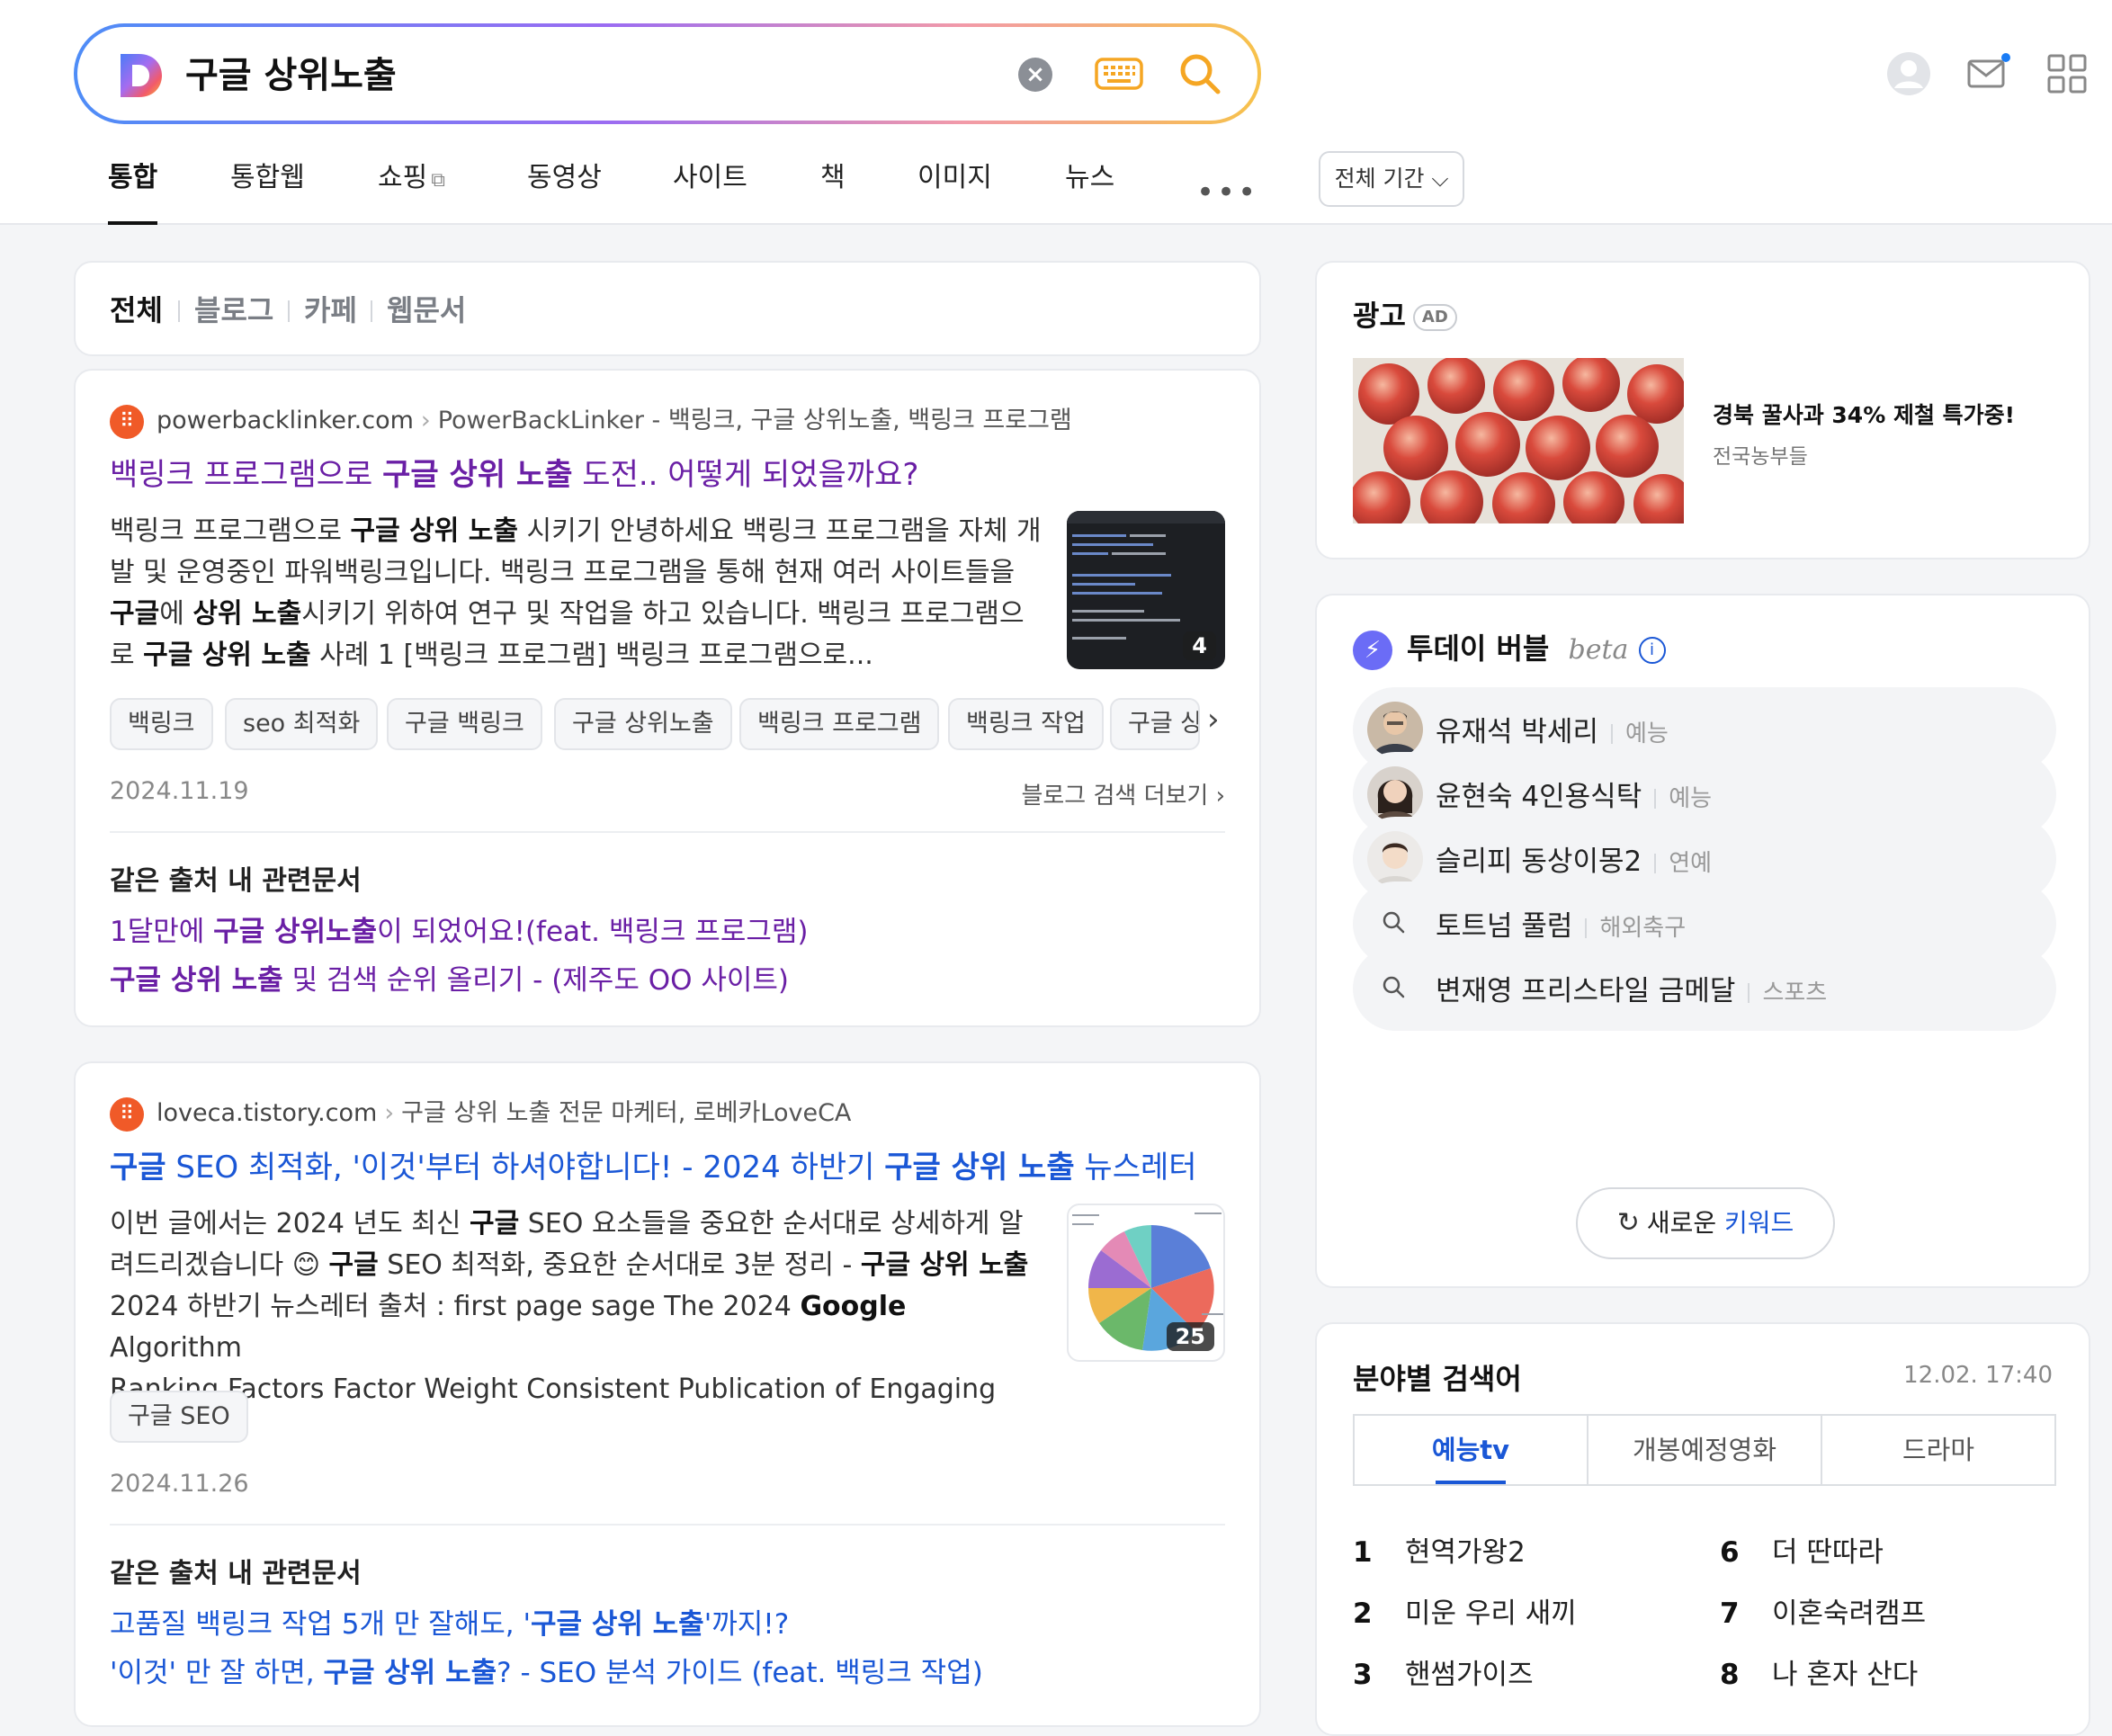  I want to click on link-text: 1달만에, so click(162, 932).